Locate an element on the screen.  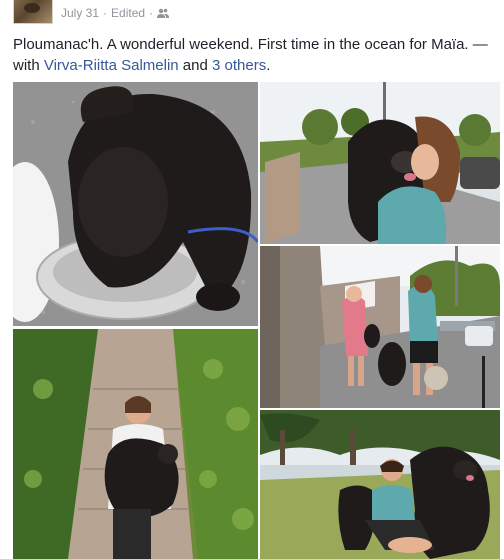
avatar is located at coordinates (33, 12).